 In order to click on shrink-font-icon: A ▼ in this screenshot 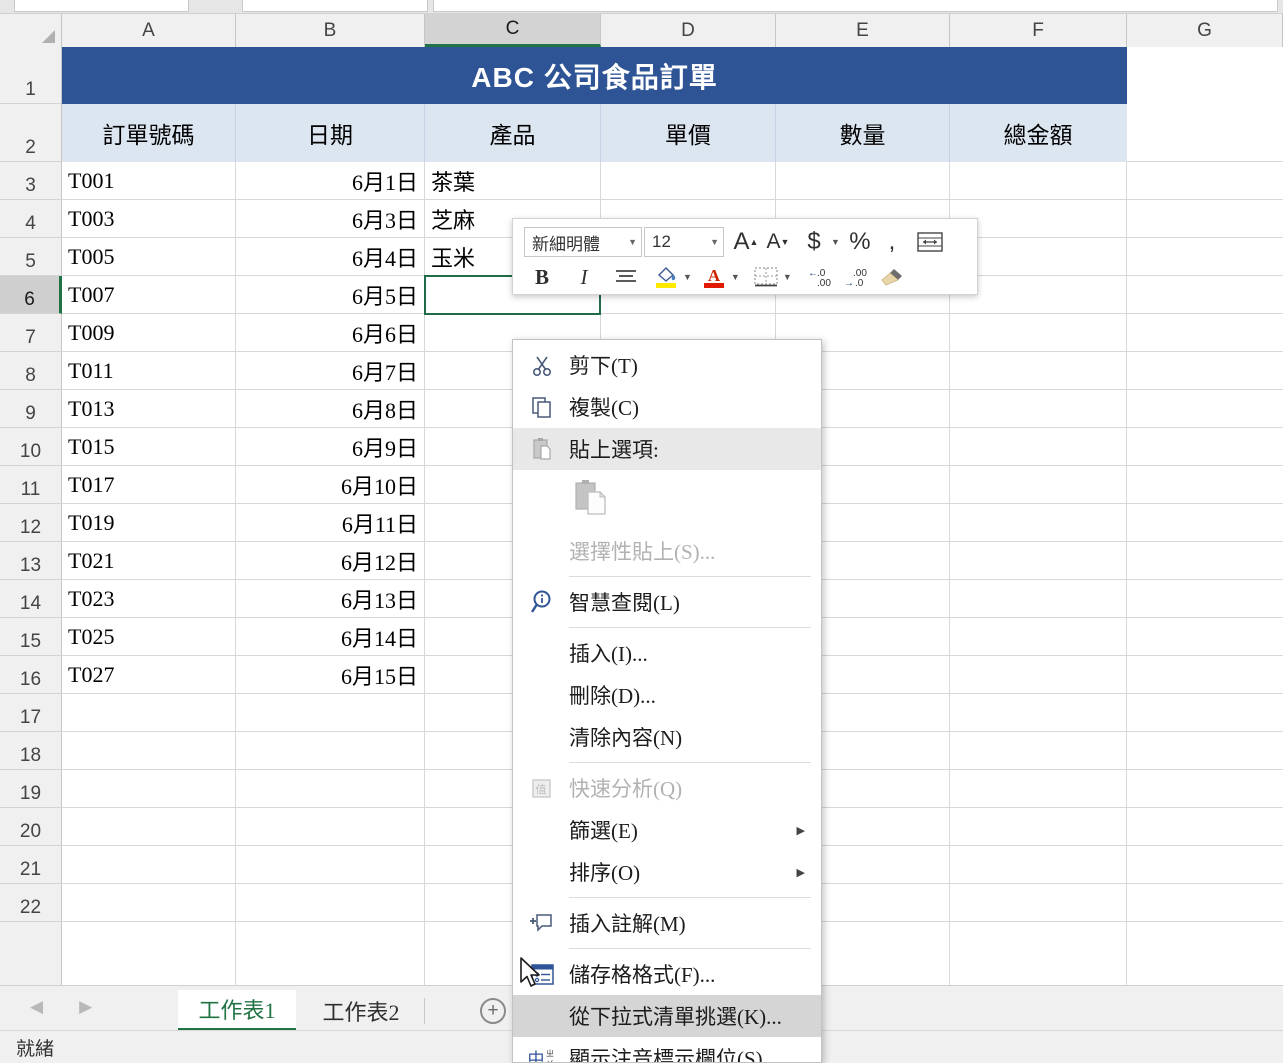, I will do `click(778, 242)`.